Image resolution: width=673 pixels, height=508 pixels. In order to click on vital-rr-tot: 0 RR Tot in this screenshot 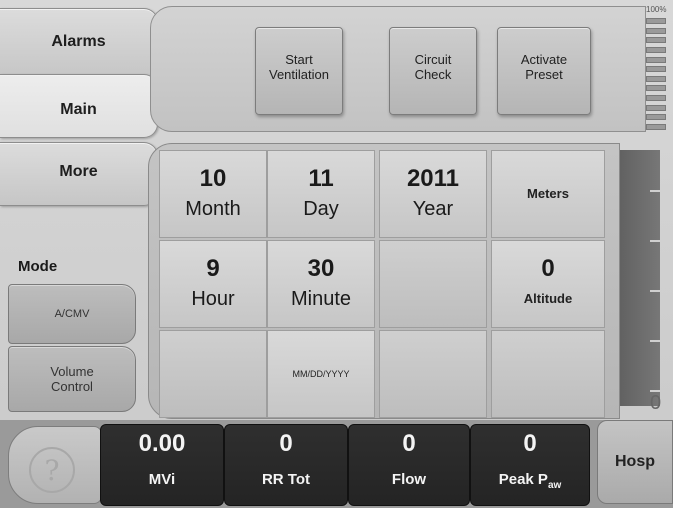, I will do `click(286, 465)`.